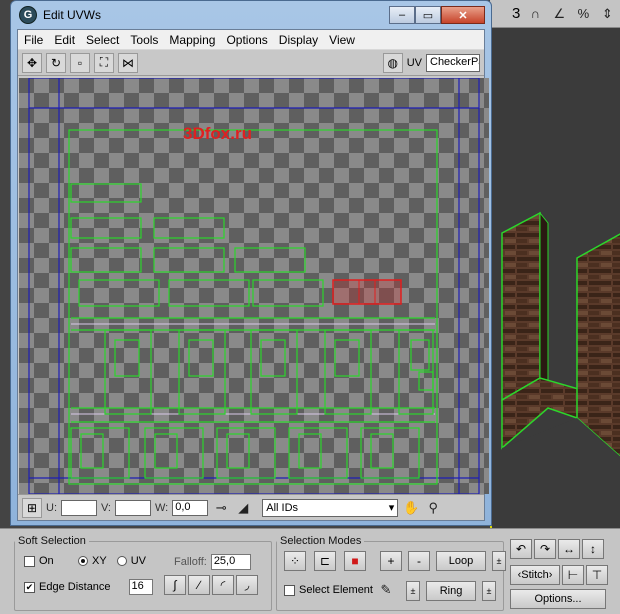 The image size is (620, 614). Describe the element at coordinates (32, 62) in the screenshot. I see `move-icon: ✥` at that location.